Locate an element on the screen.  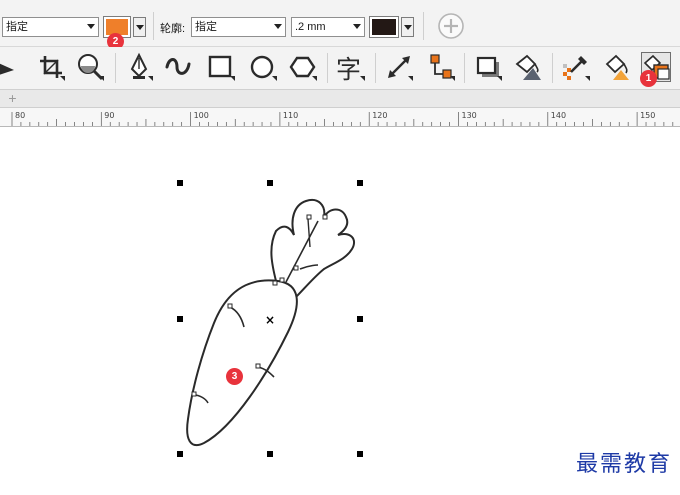
add-document-plus-icon: + is located at coordinates (12, 98).